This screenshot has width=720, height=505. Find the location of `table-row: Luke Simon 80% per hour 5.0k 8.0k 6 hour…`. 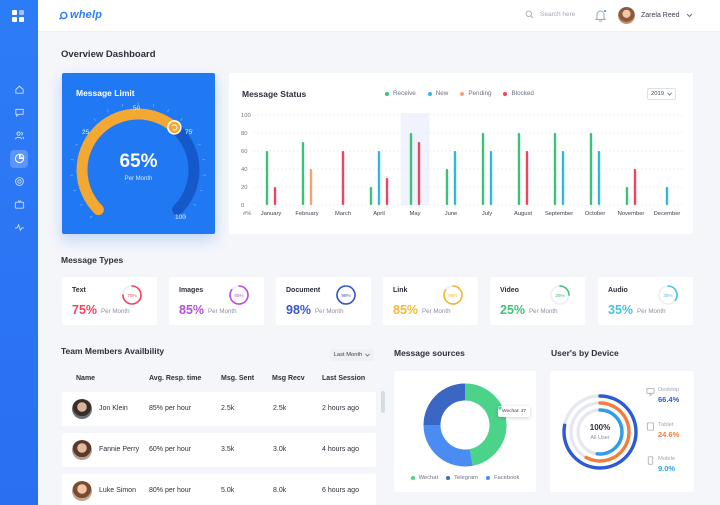

table-row: Luke Simon 80% per hour 5.0k 8.0k 6 hour… is located at coordinates (219, 489).